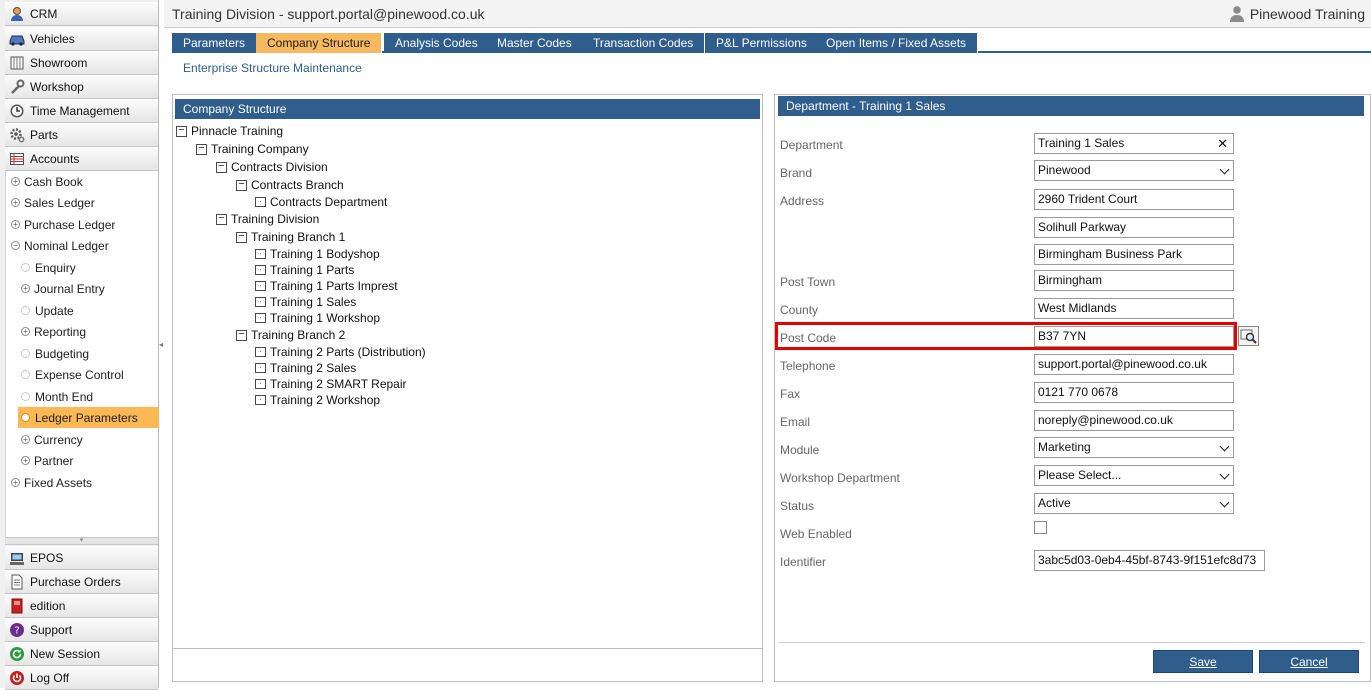 The width and height of the screenshot is (1371, 690). Describe the element at coordinates (1307, 13) in the screenshot. I see `user-name: Pinewood Training` at that location.